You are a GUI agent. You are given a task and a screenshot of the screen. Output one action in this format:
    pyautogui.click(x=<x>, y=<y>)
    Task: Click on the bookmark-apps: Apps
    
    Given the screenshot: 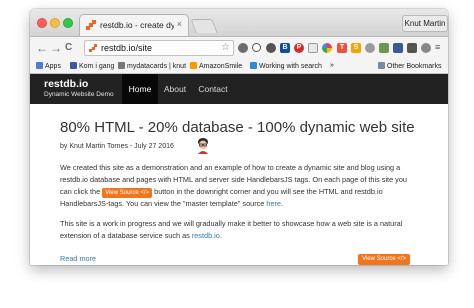 What is the action you would take?
    pyautogui.click(x=48, y=66)
    